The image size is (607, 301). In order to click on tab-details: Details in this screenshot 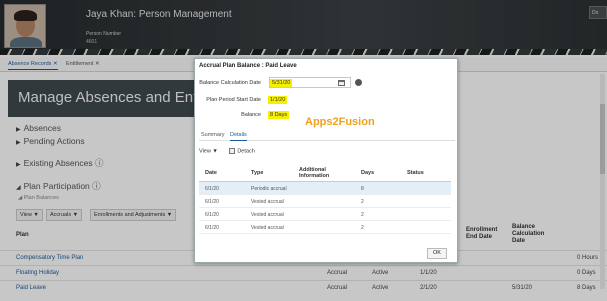, I will do `click(238, 136)`.